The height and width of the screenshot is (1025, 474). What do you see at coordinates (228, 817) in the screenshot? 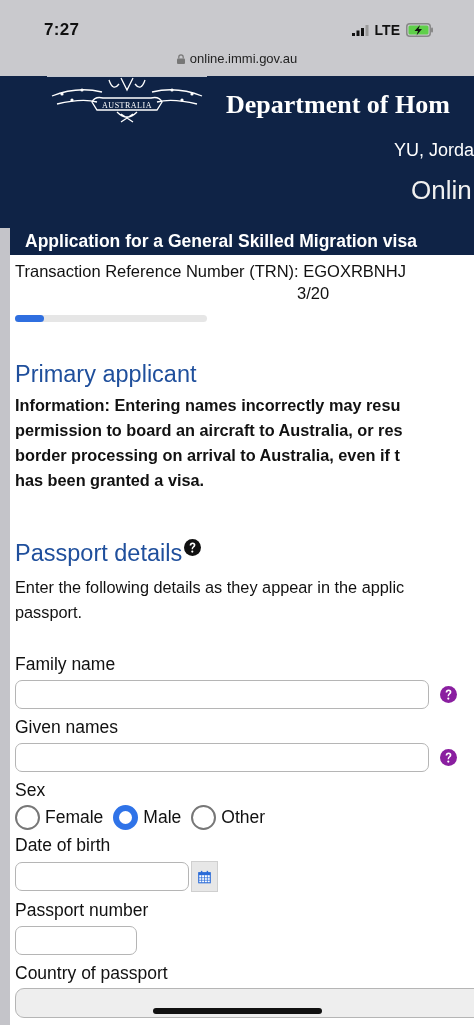
I see `radio-option: Other` at bounding box center [228, 817].